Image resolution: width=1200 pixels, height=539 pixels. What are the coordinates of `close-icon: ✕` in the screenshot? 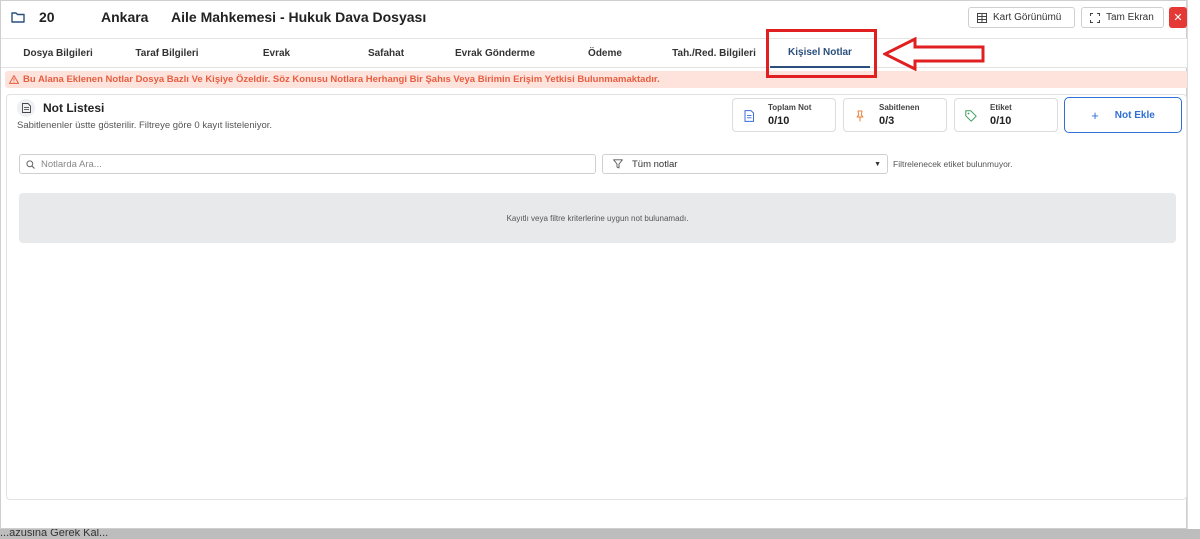 It's located at (1178, 18).